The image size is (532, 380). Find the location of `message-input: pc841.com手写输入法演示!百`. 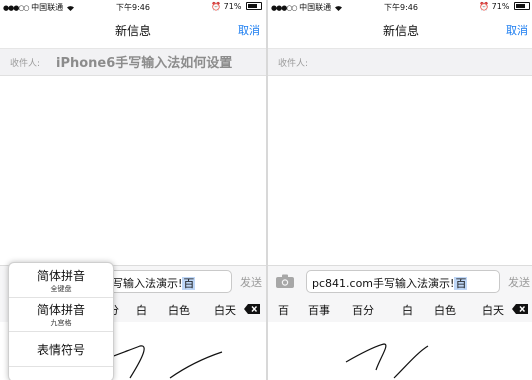

message-input: pc841.com手写输入法演示!百 is located at coordinates (403, 281).